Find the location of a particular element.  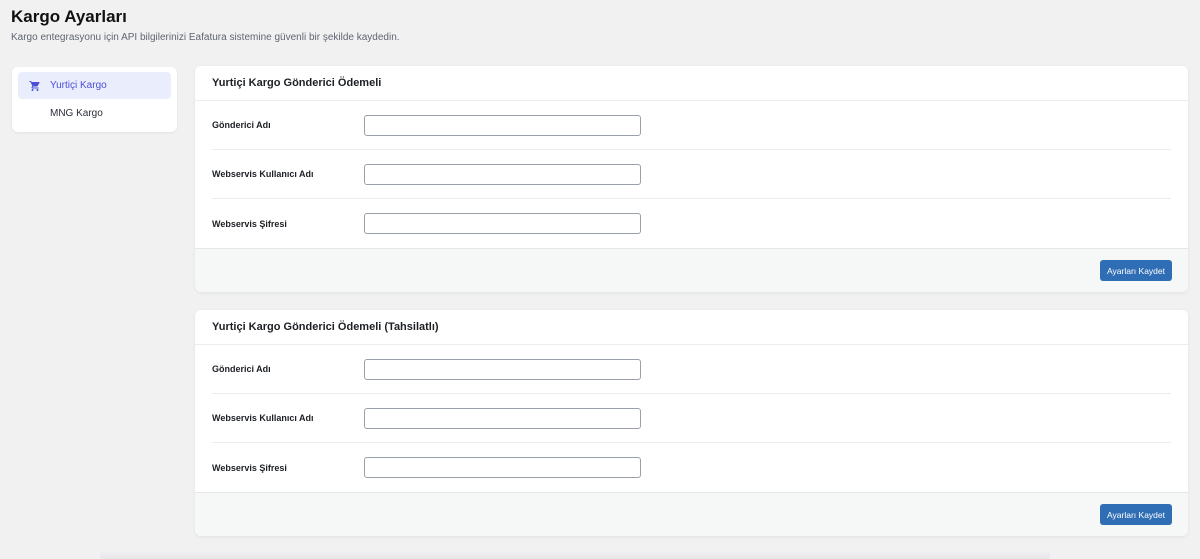

sidebar-item-yurtici-kargo: Yurtiçi Kargo is located at coordinates (94, 85).